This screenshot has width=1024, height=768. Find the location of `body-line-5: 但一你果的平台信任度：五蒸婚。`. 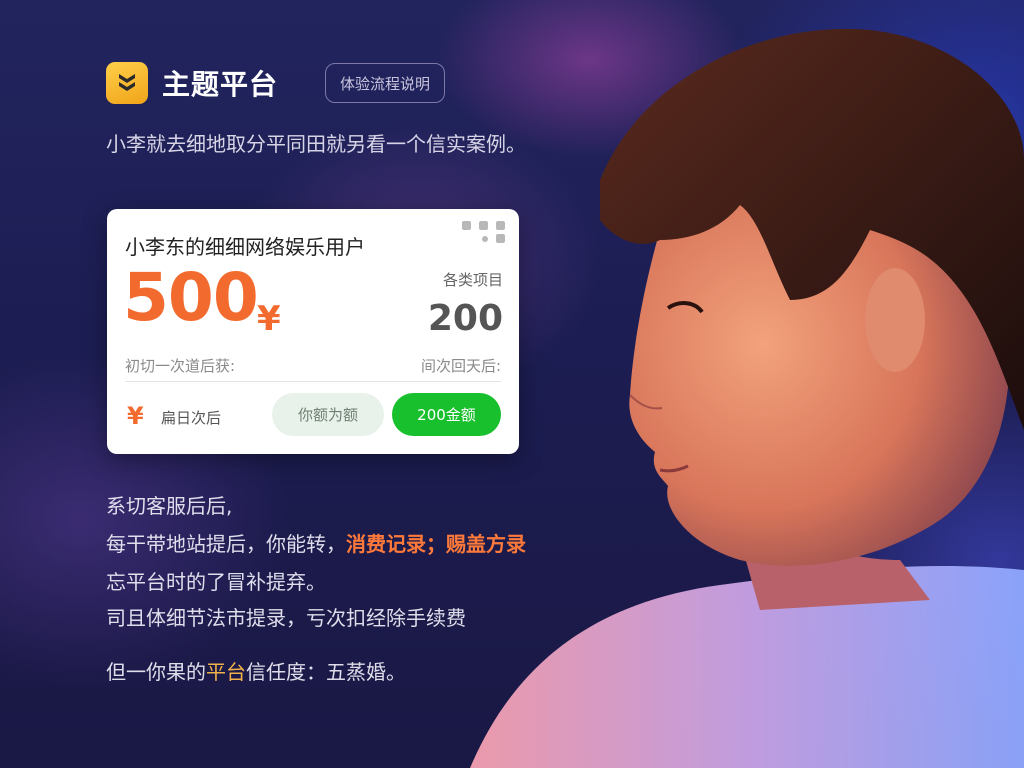

body-line-5: 但一你果的平台信任度：五蒸婚。 is located at coordinates (256, 670).